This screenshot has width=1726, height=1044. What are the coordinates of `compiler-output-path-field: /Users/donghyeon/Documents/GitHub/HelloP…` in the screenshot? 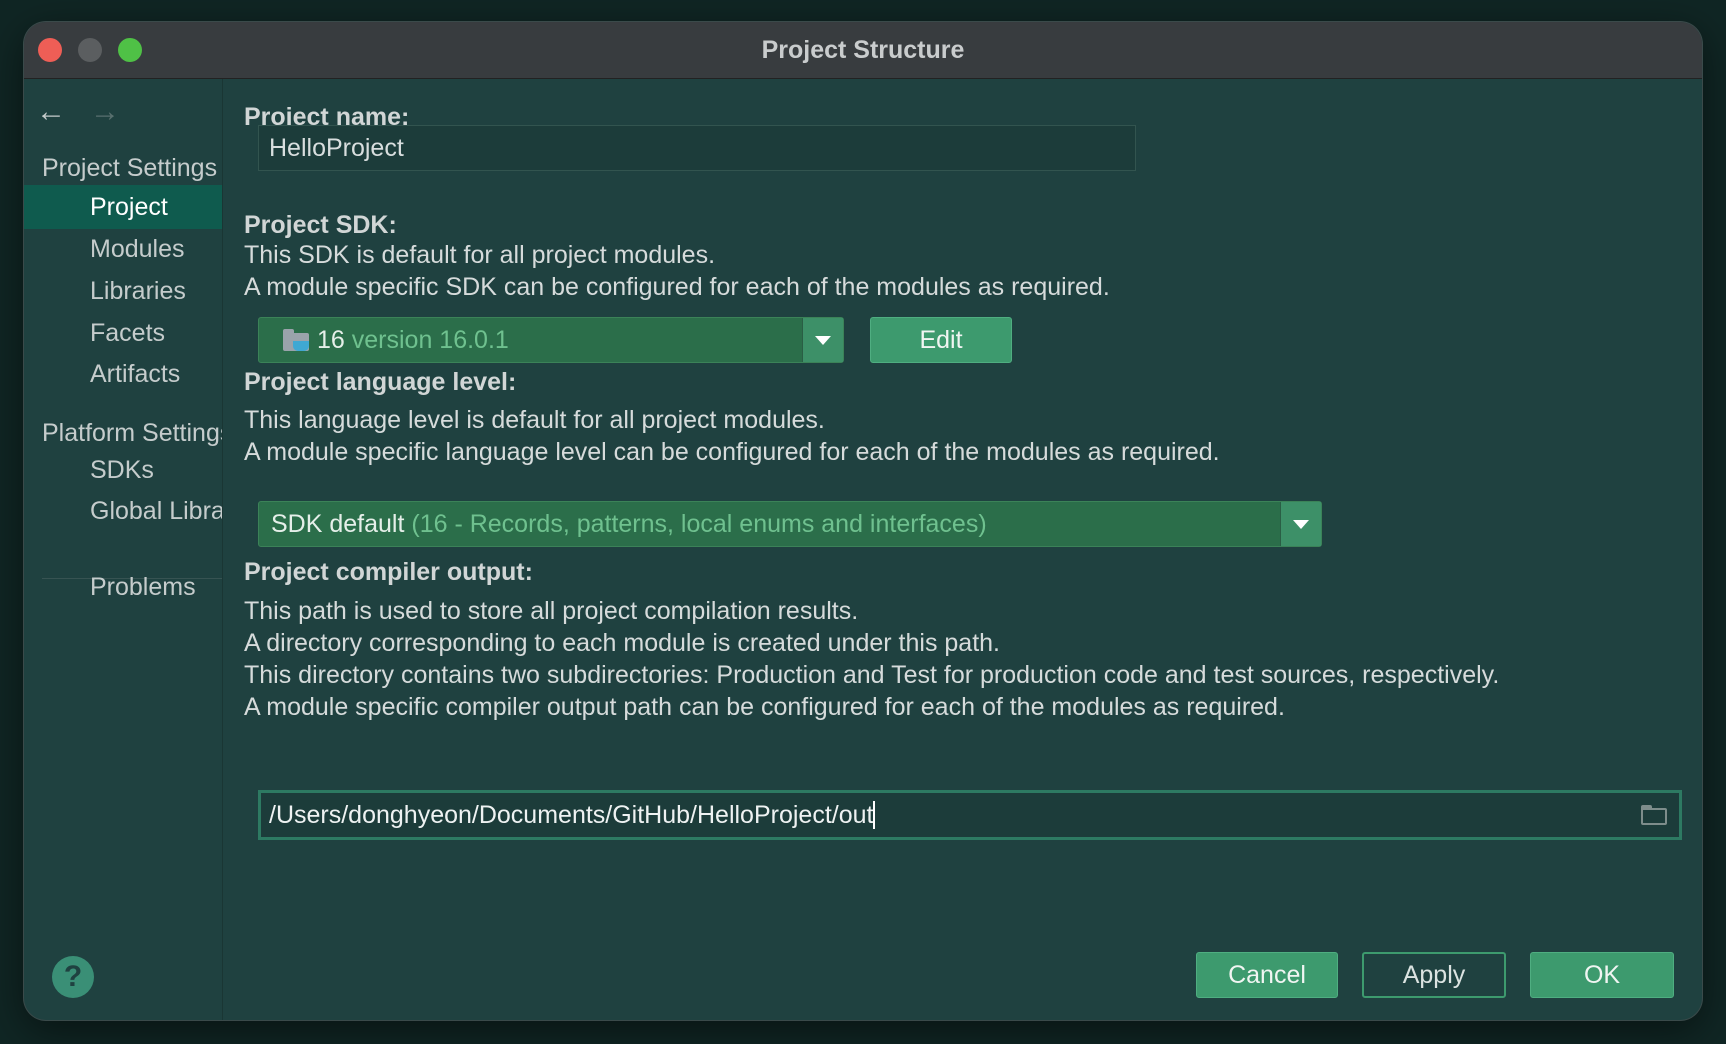 It's located at (970, 815).